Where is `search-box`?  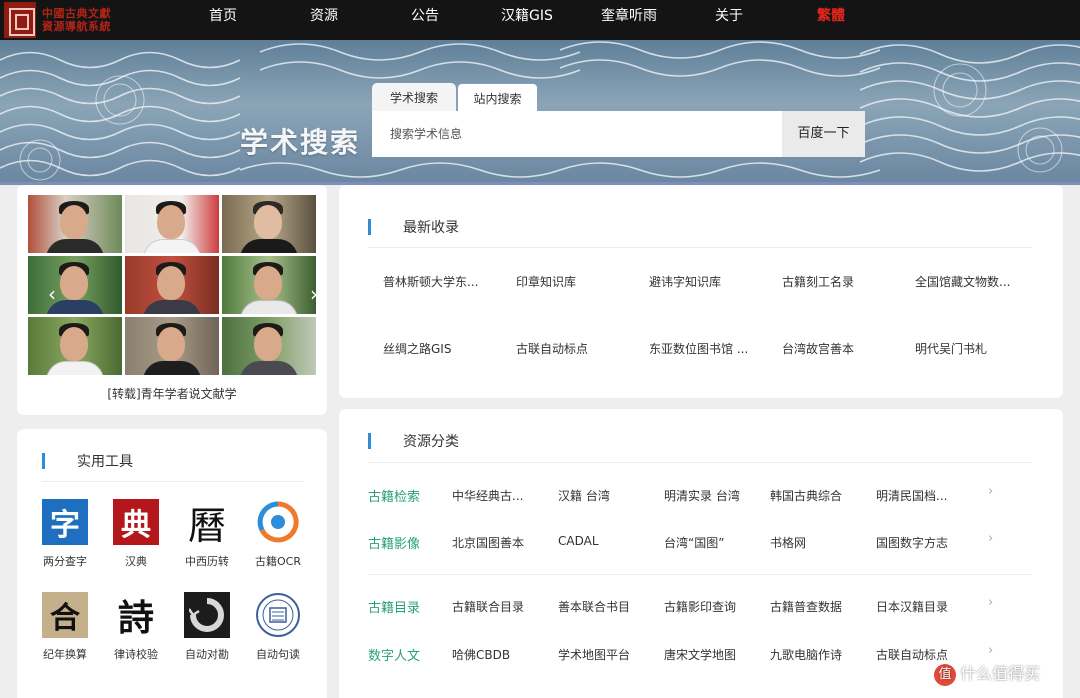
search-box is located at coordinates (577, 134).